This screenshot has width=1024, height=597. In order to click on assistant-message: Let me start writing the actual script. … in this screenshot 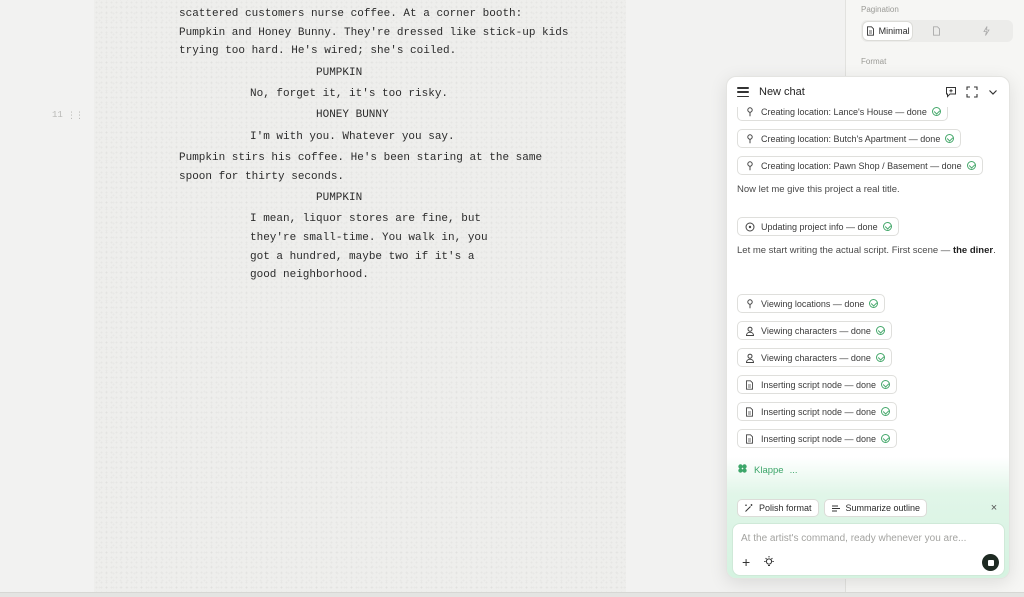, I will do `click(868, 251)`.